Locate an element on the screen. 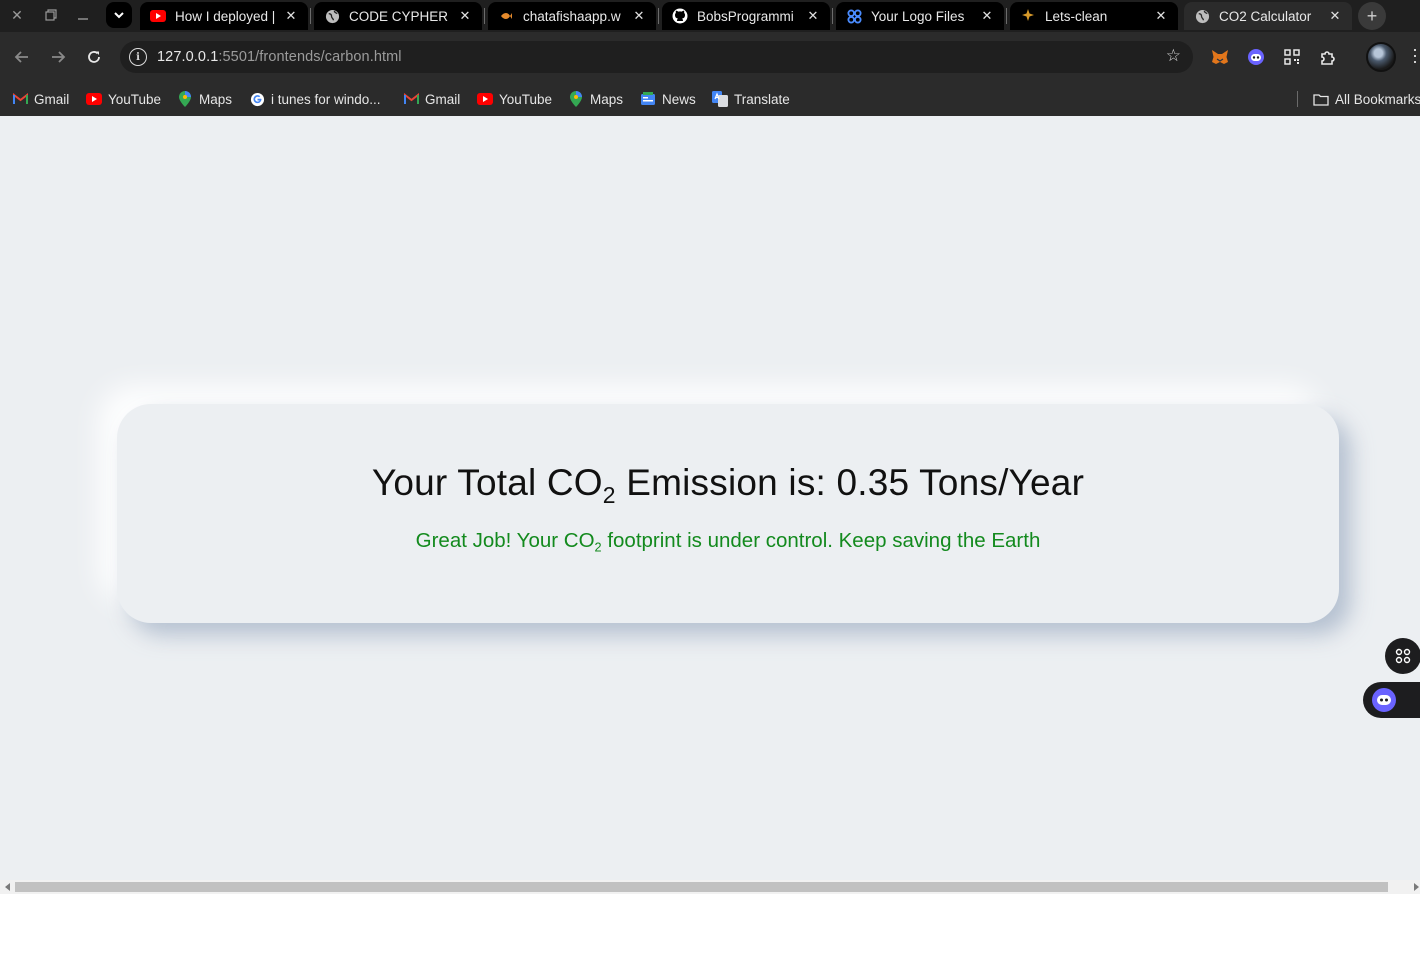 Image resolution: width=1420 pixels, height=958 pixels. bookmark-maps-2: Maps is located at coordinates (595, 99).